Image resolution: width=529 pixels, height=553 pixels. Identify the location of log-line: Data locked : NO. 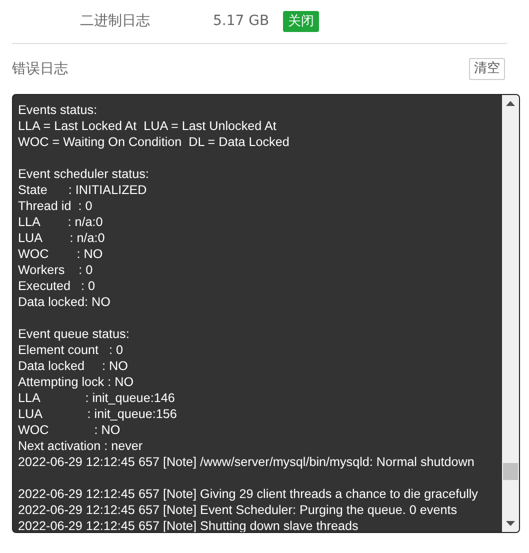
(73, 366).